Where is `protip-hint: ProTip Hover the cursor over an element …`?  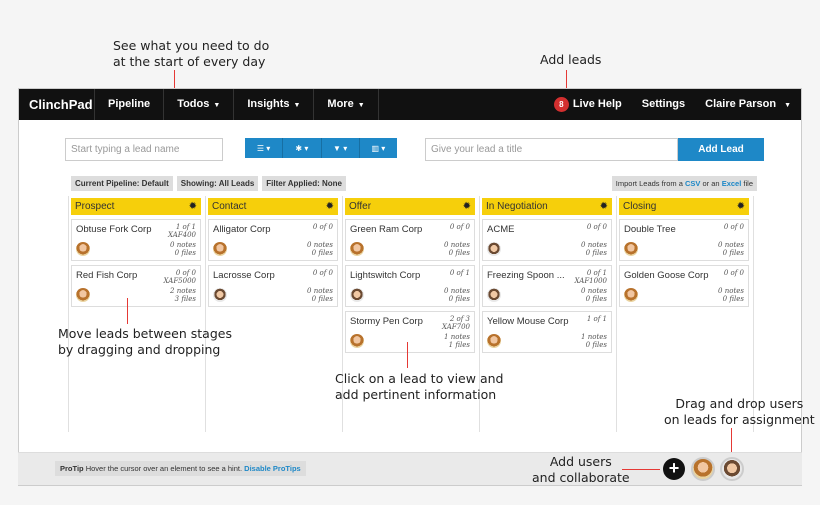
protip-hint: ProTip Hover the cursor over an element … is located at coordinates (180, 468).